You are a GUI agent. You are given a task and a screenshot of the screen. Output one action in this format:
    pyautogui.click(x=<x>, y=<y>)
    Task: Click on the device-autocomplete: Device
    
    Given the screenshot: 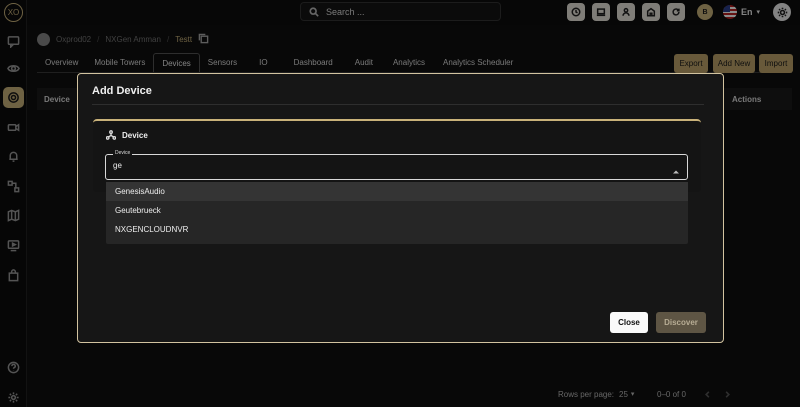 What is the action you would take?
    pyautogui.click(x=396, y=165)
    